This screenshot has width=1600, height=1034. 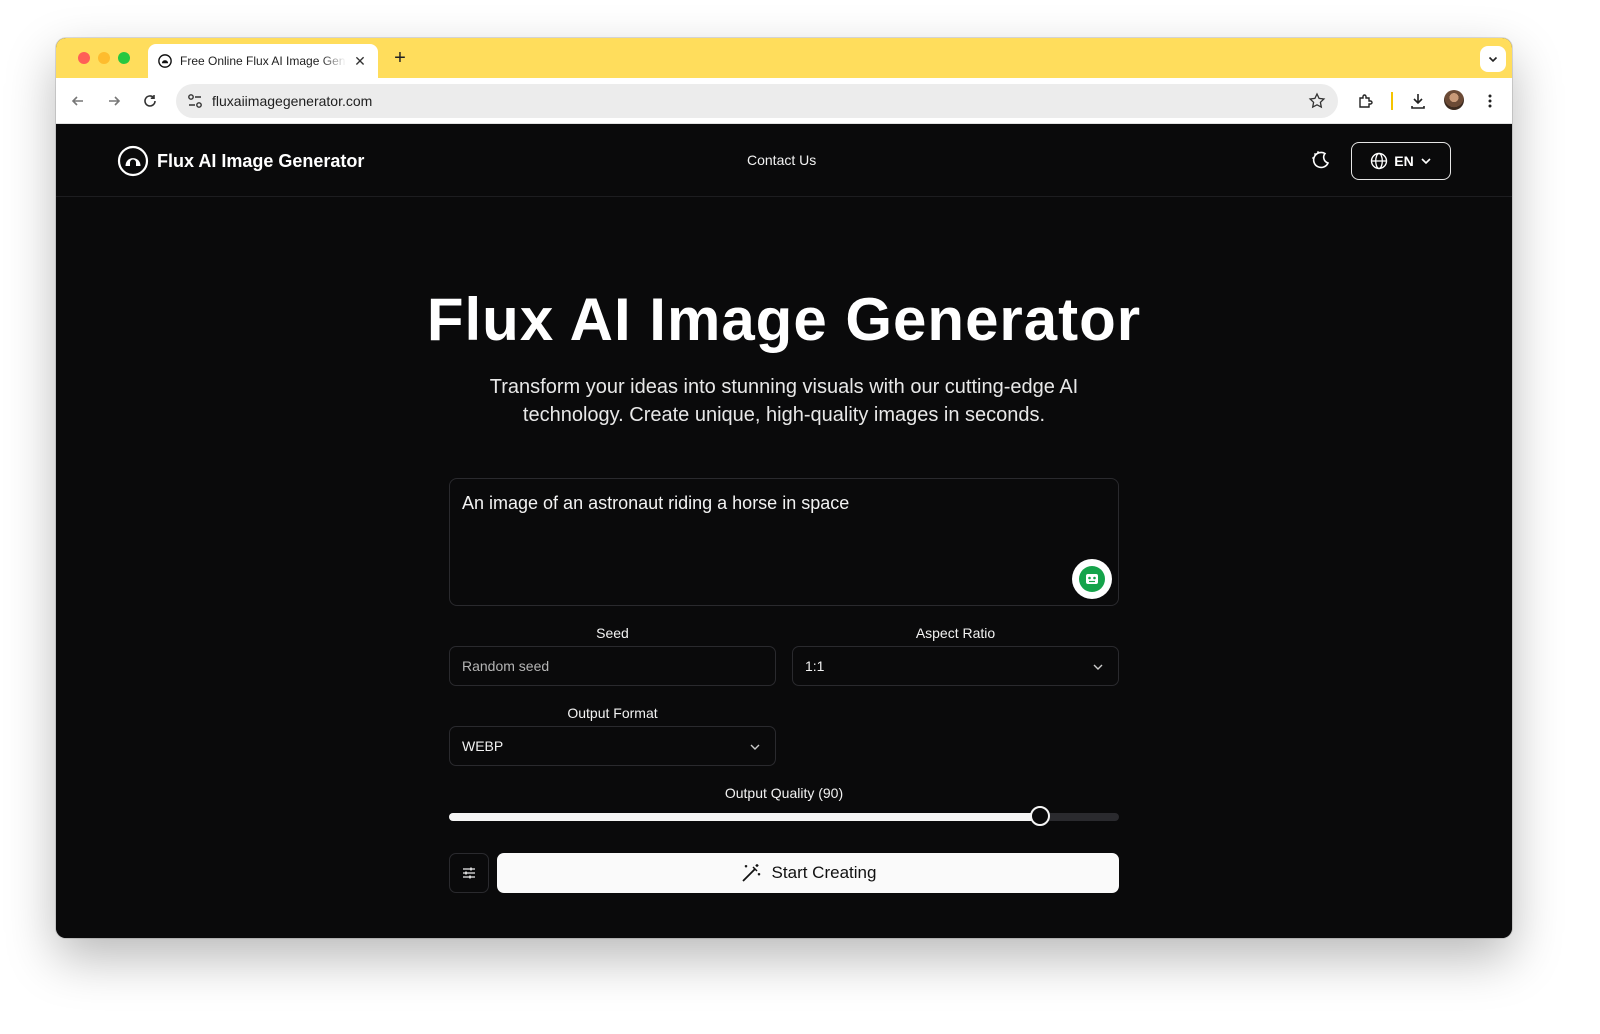 I want to click on downloads-button, so click(x=1418, y=101).